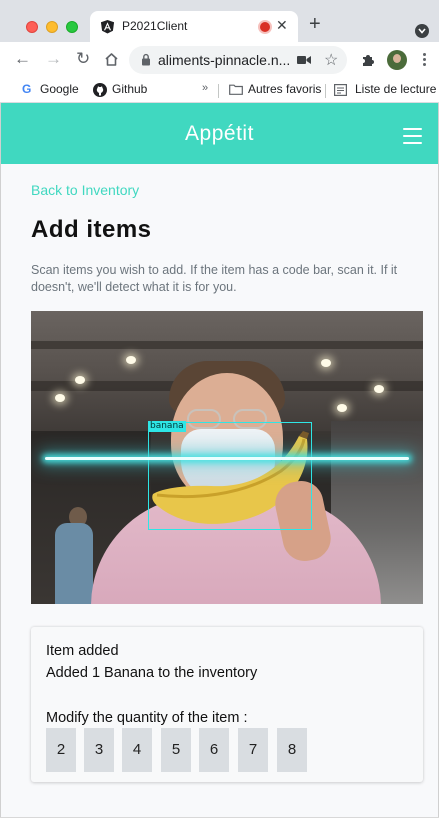 The image size is (439, 818). Describe the element at coordinates (99, 750) in the screenshot. I see `quantity-button: 3` at that location.